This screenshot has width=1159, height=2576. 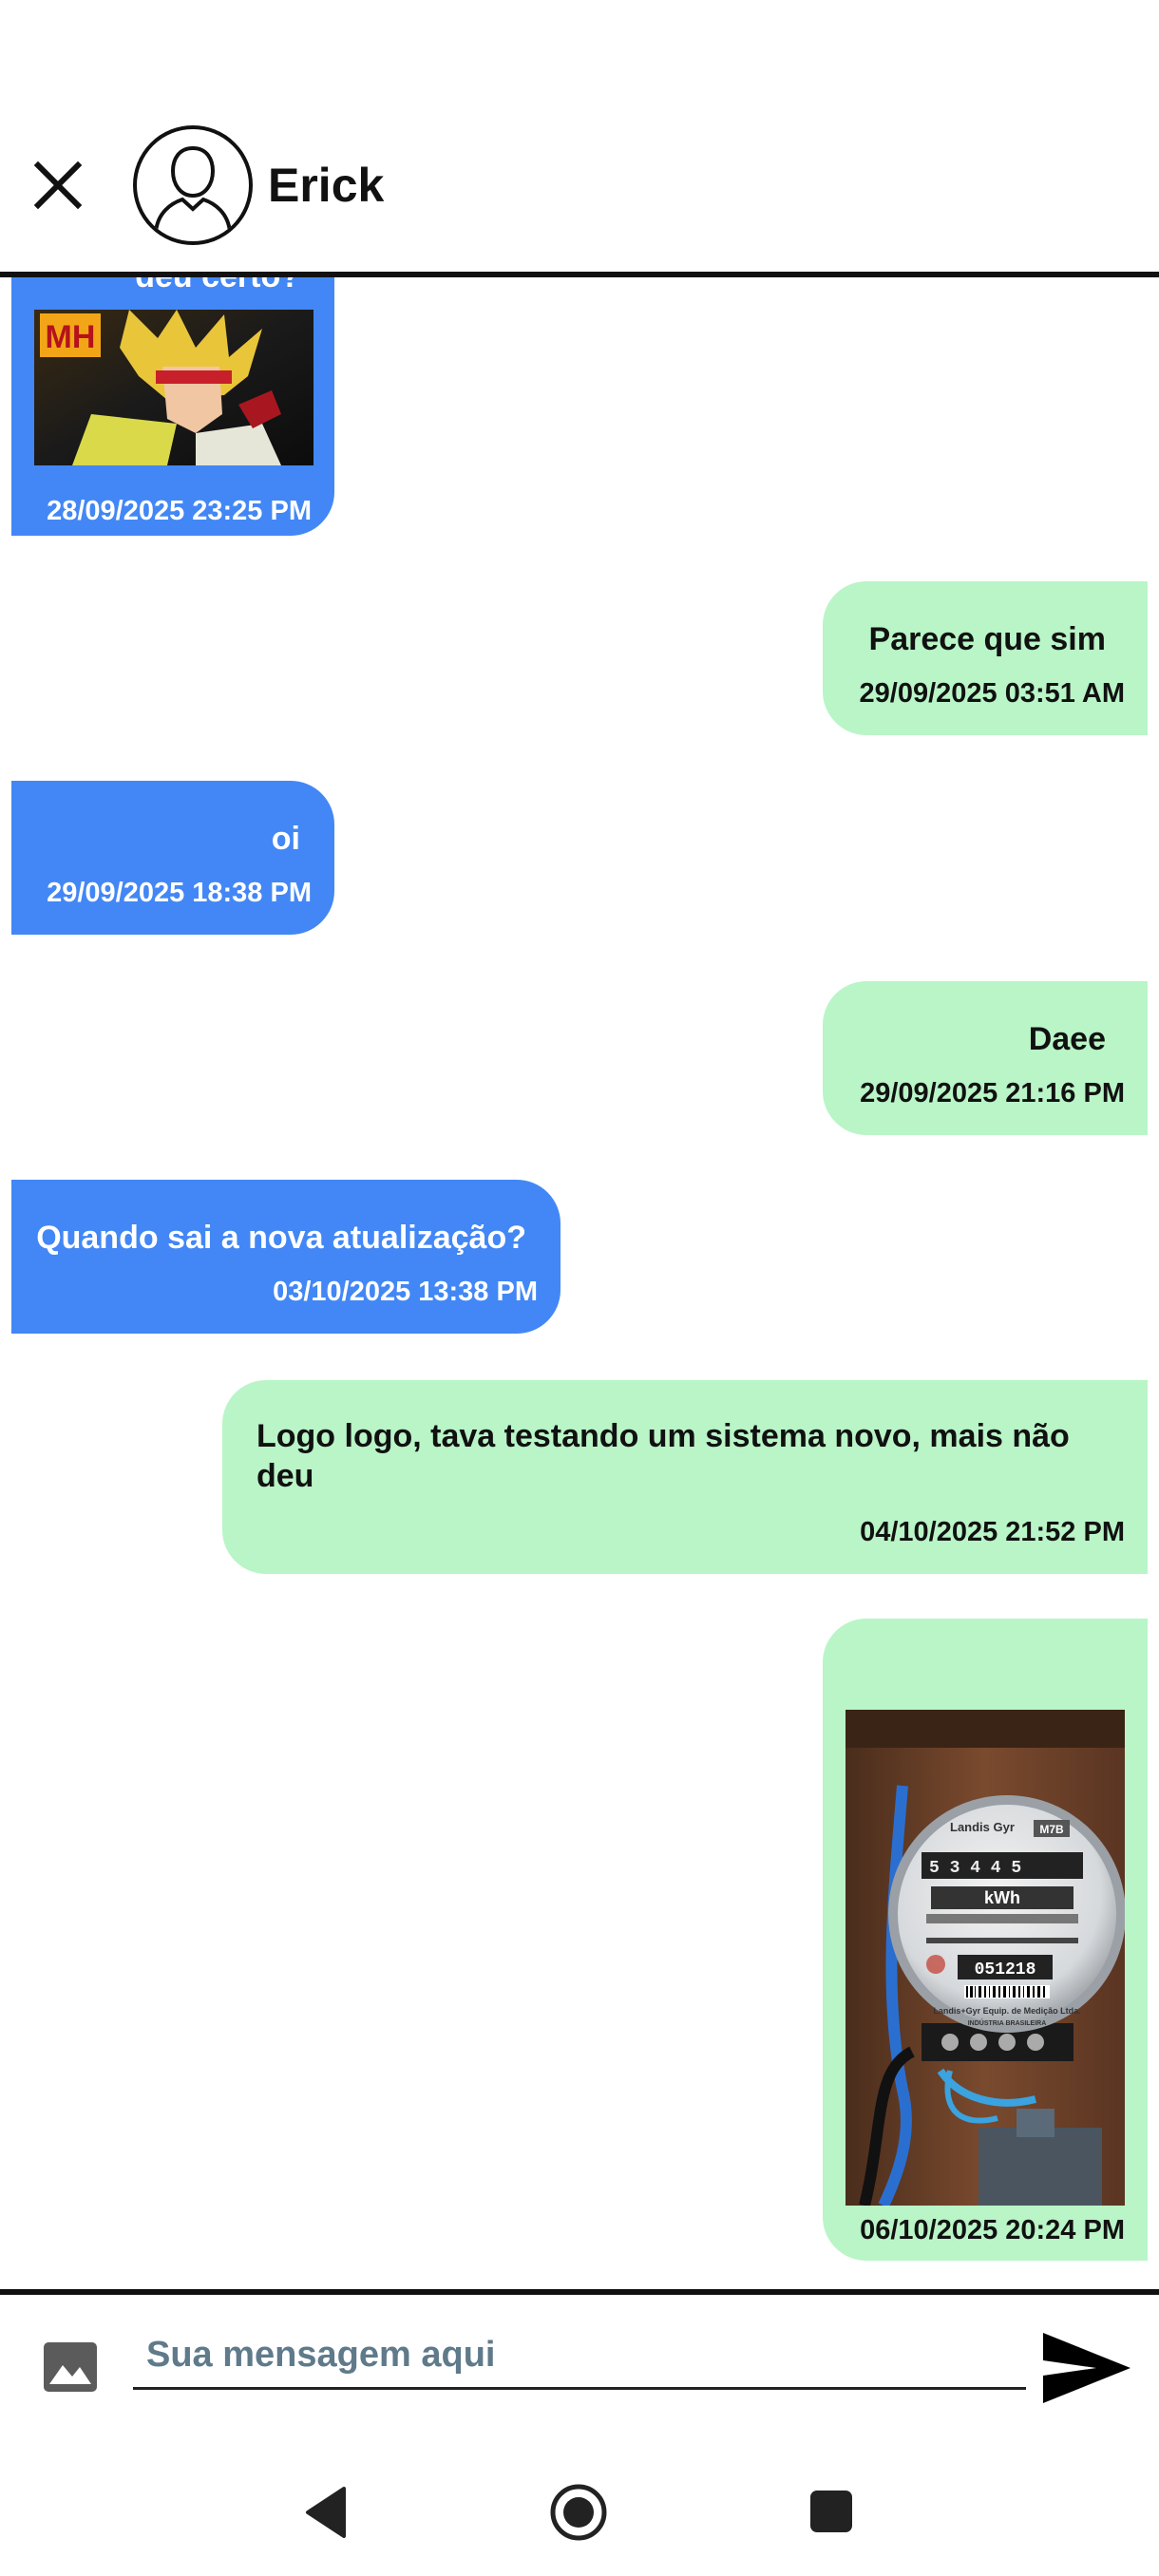 I want to click on avatar, so click(x=193, y=185).